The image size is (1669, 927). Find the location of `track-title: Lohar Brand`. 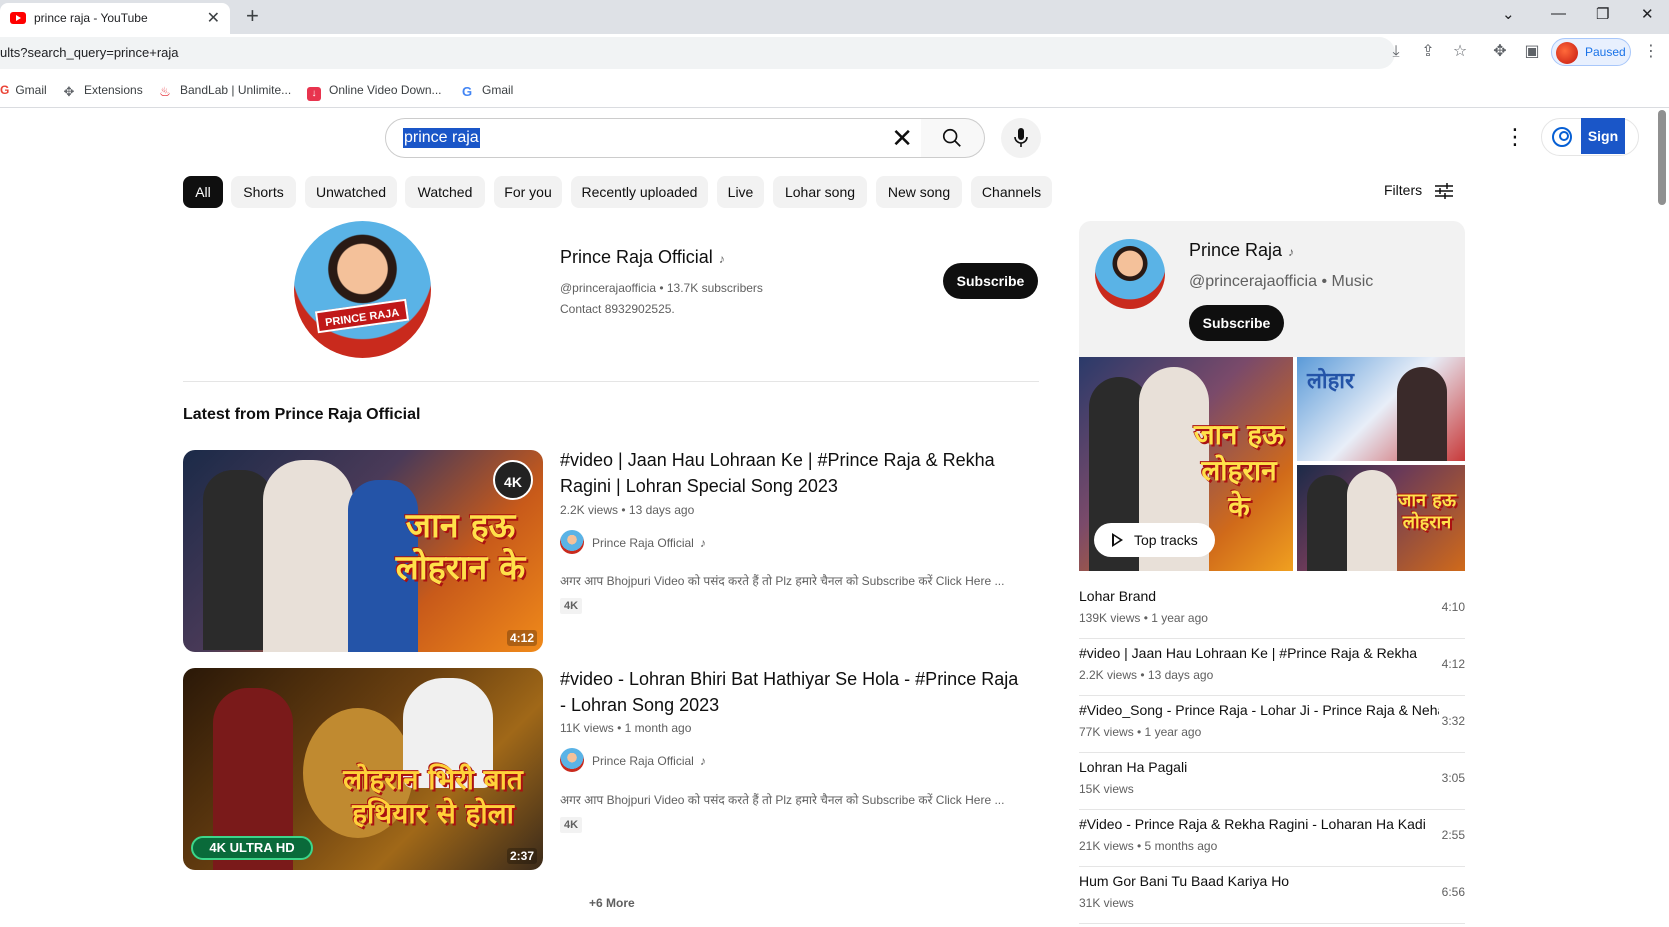

track-title: Lohar Brand is located at coordinates (1118, 596).